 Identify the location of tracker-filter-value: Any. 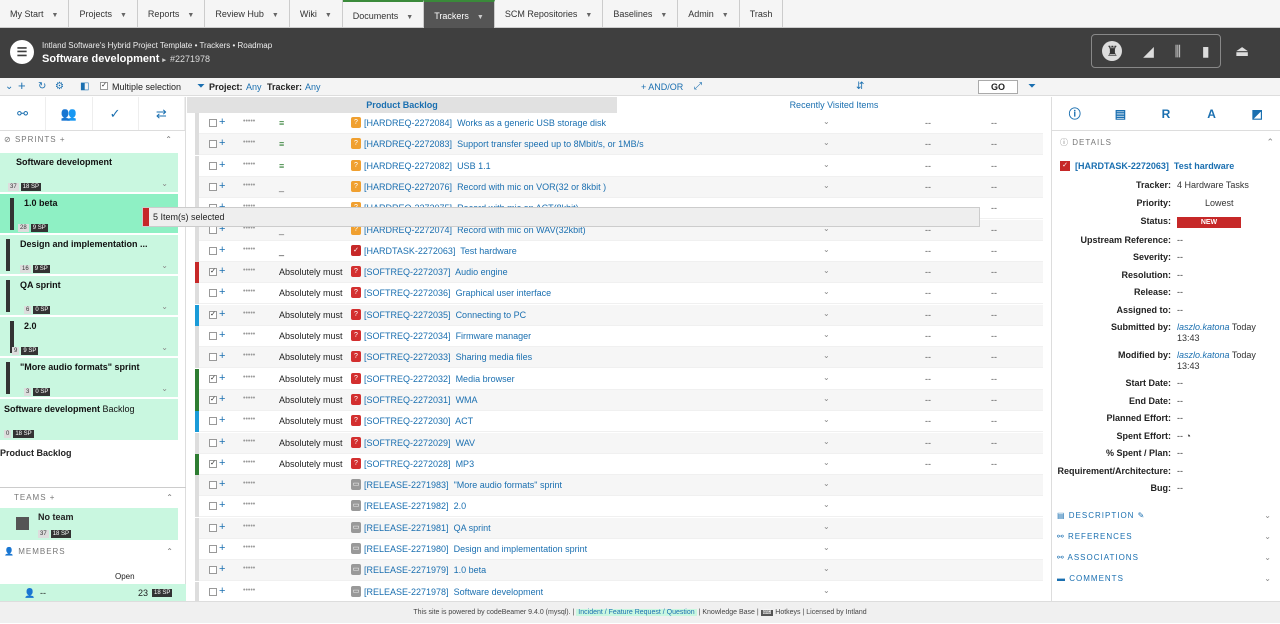
(313, 87).